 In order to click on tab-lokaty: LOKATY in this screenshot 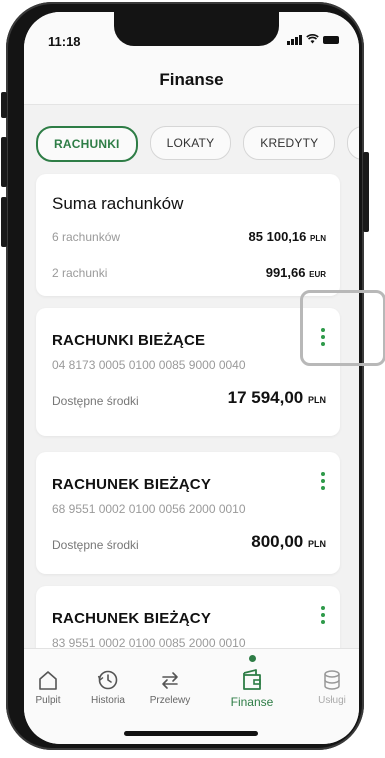, I will do `click(190, 143)`.